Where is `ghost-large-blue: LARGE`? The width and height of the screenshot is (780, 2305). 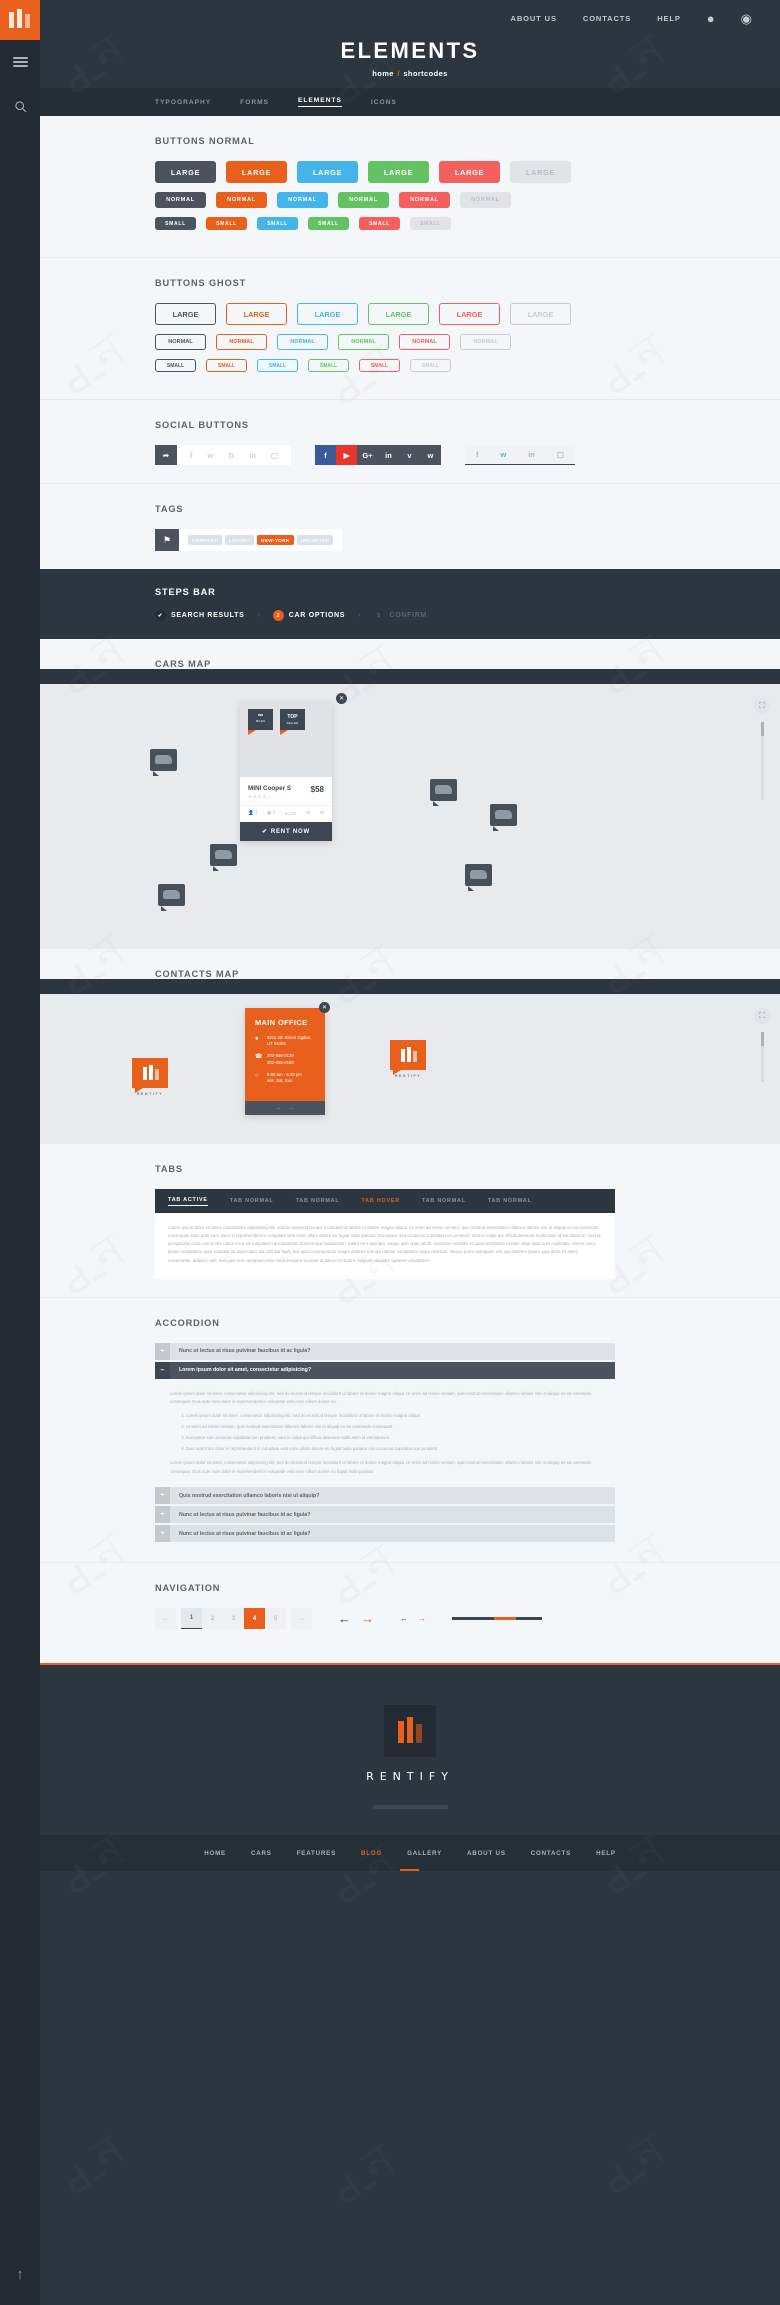
ghost-large-blue: LARGE is located at coordinates (327, 314).